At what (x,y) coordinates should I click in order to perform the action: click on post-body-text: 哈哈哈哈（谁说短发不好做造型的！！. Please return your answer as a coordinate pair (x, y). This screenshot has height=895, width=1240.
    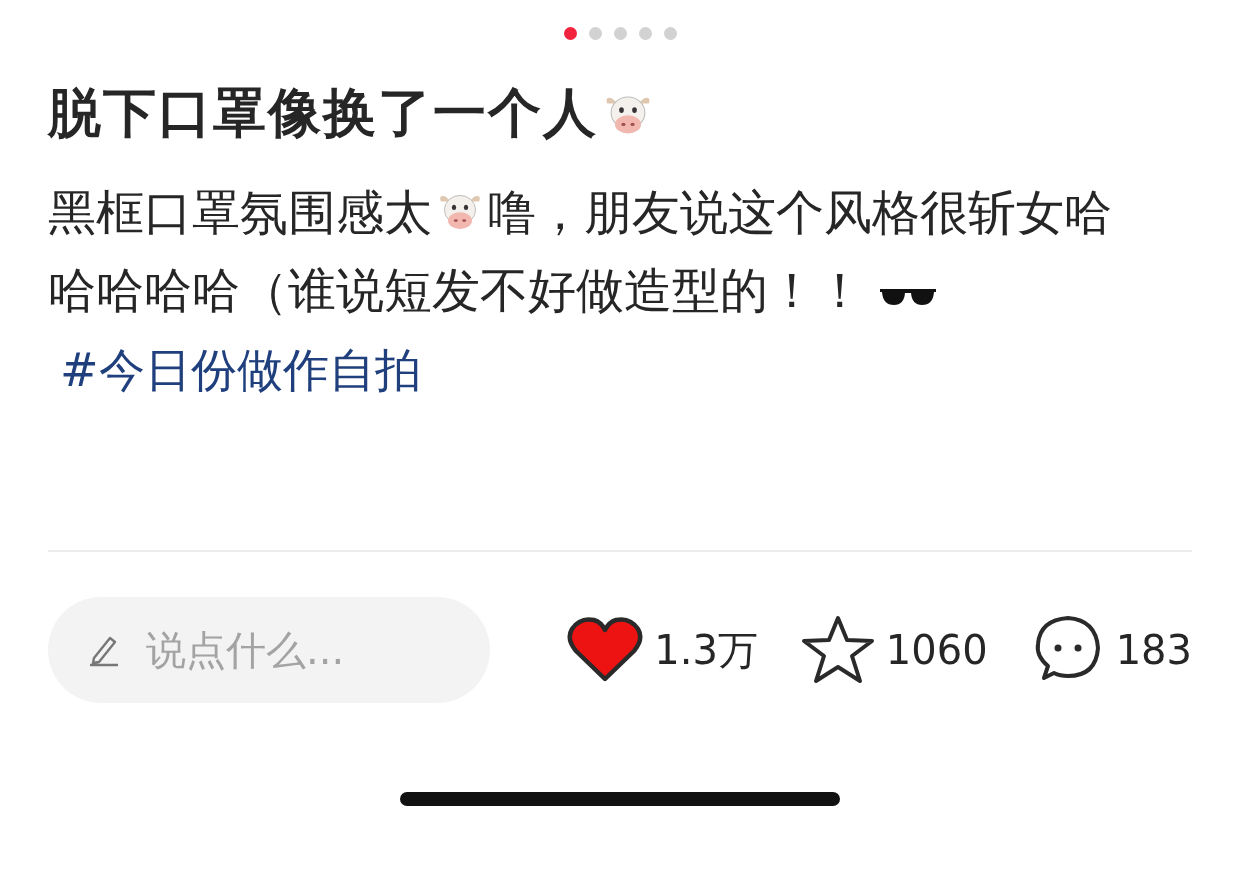
    Looking at the image, I should click on (456, 290).